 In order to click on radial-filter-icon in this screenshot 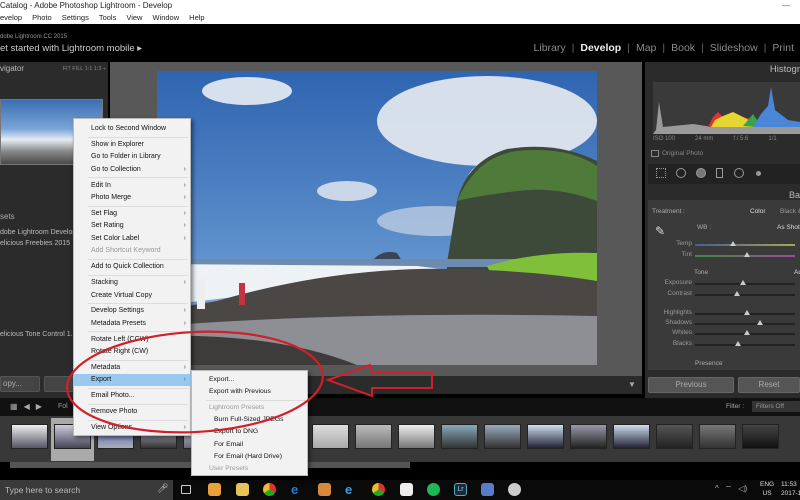, I will do `click(739, 173)`.